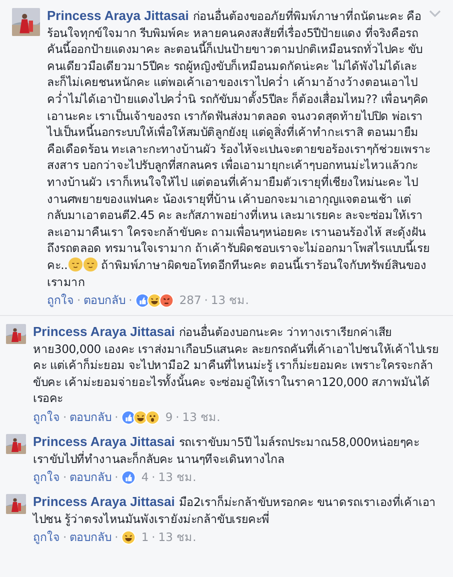 This screenshot has height=577, width=453. What do you see at coordinates (166, 300) in the screenshot?
I see `angry-face-icon` at bounding box center [166, 300].